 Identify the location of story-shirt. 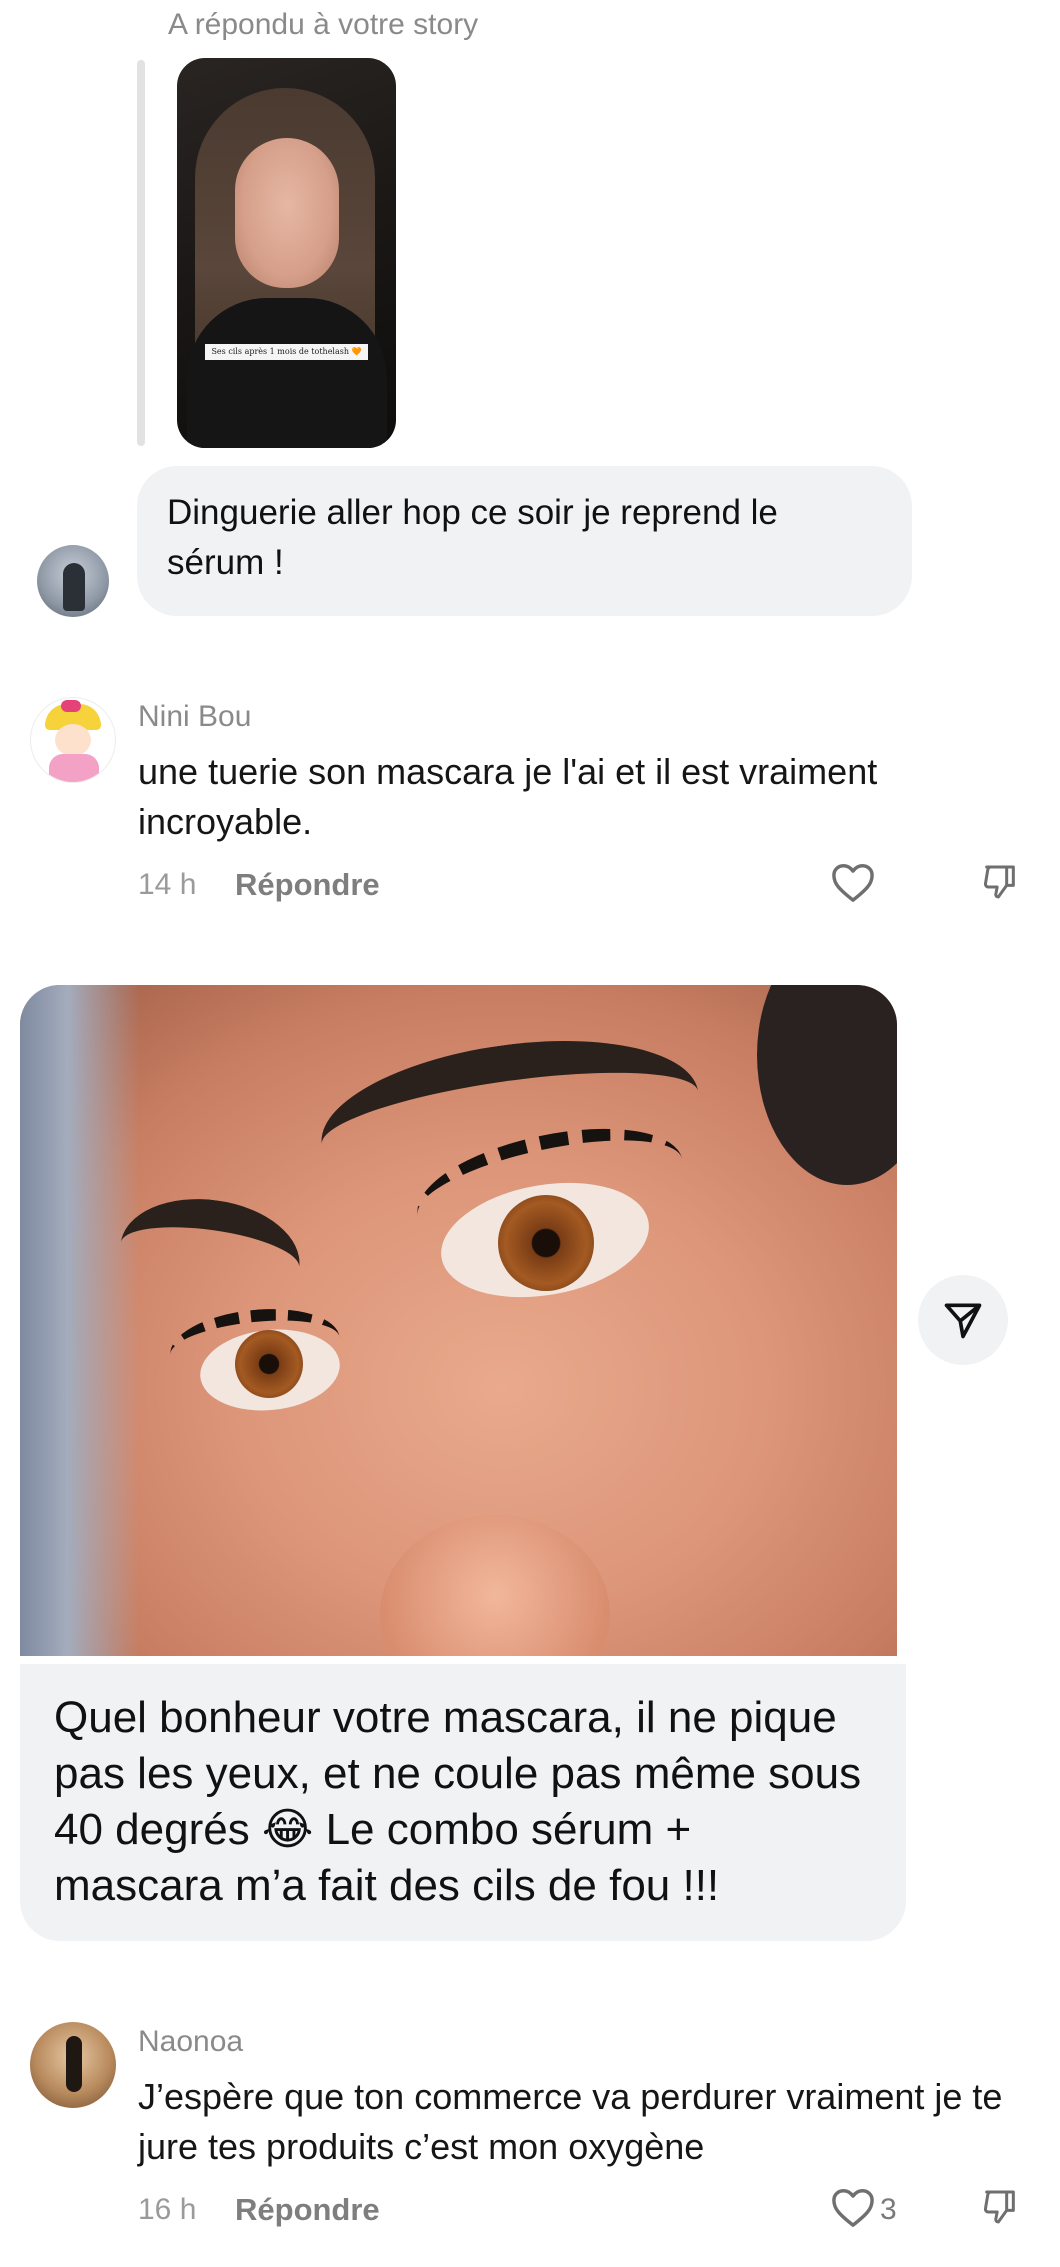
(287, 373).